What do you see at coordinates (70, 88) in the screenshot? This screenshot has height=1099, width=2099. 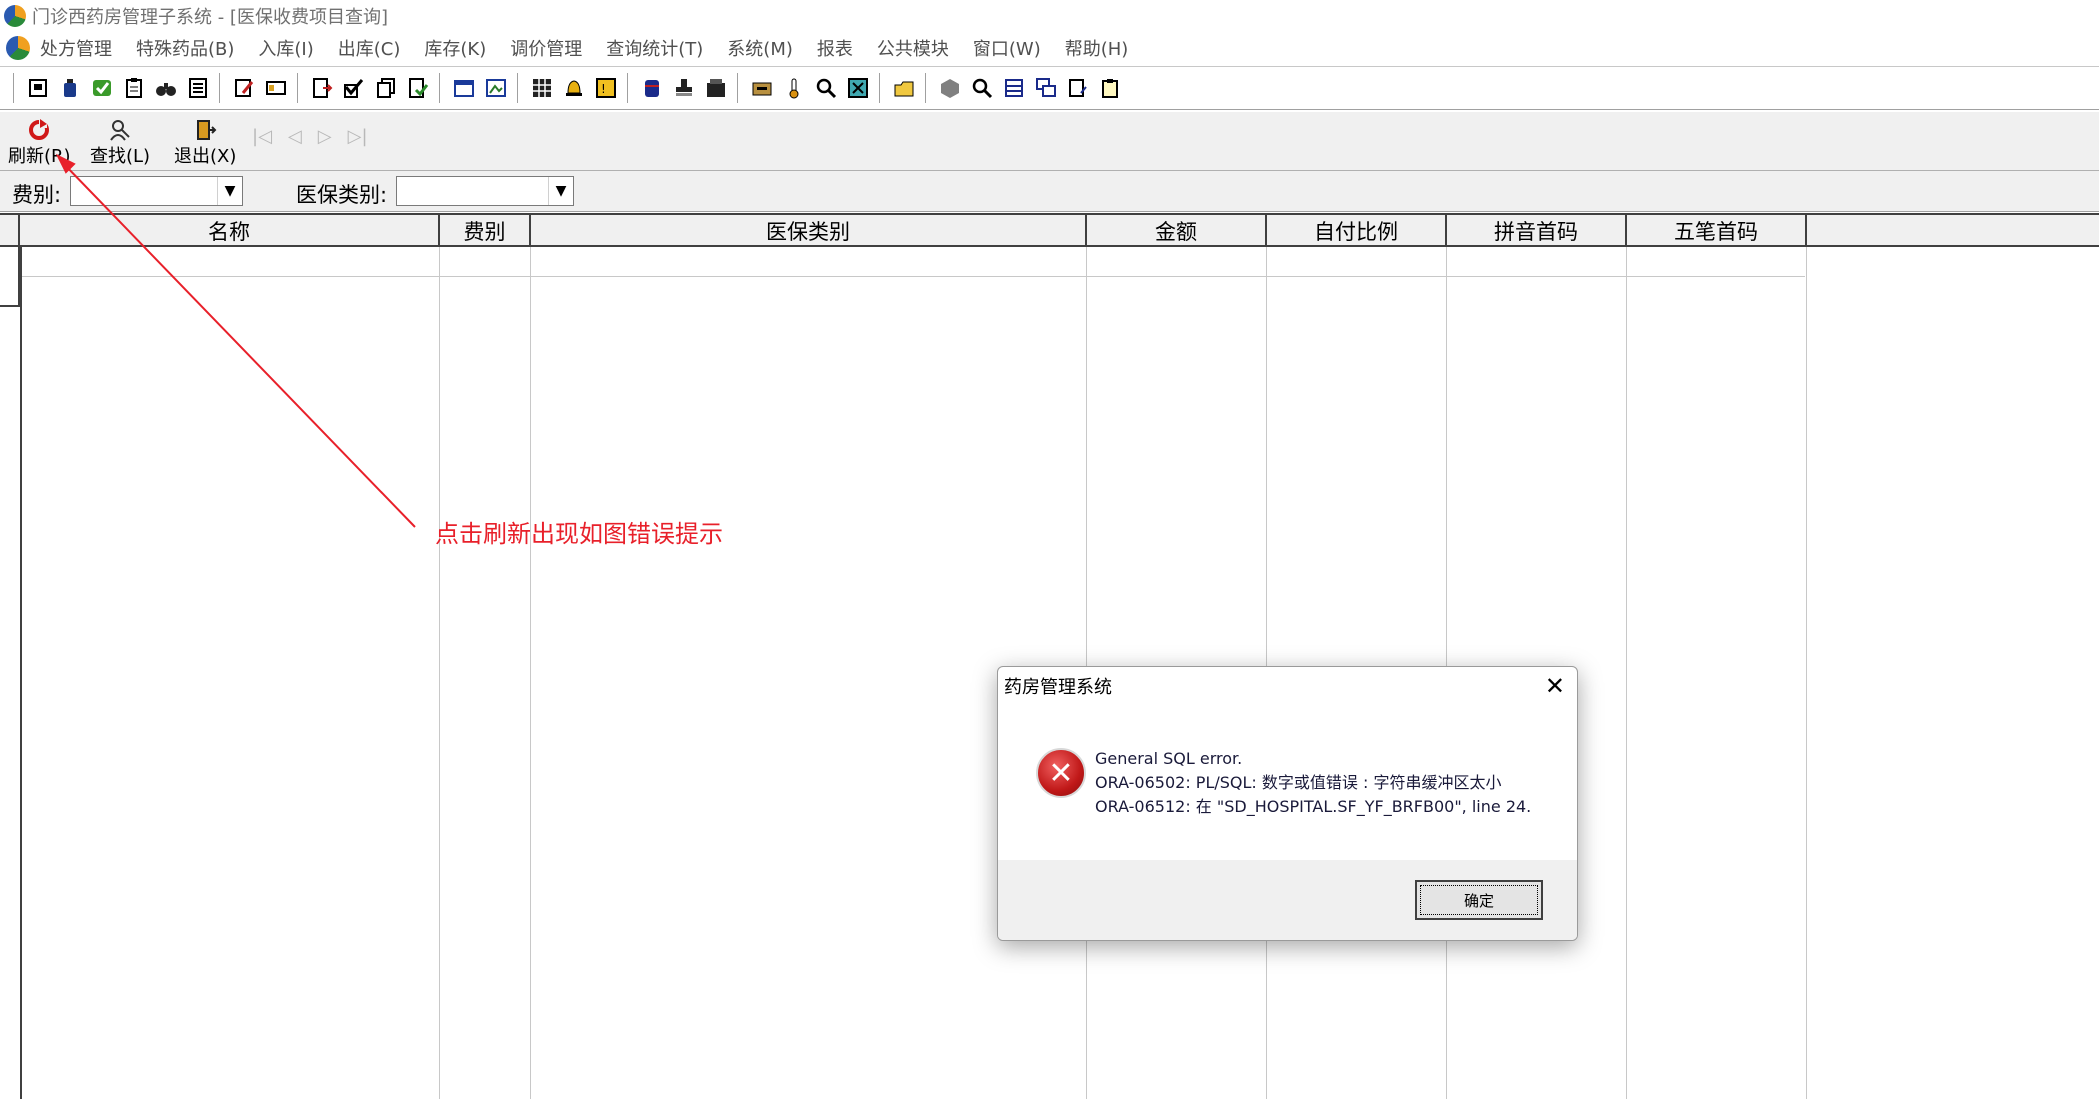 I see `bottle-icon` at bounding box center [70, 88].